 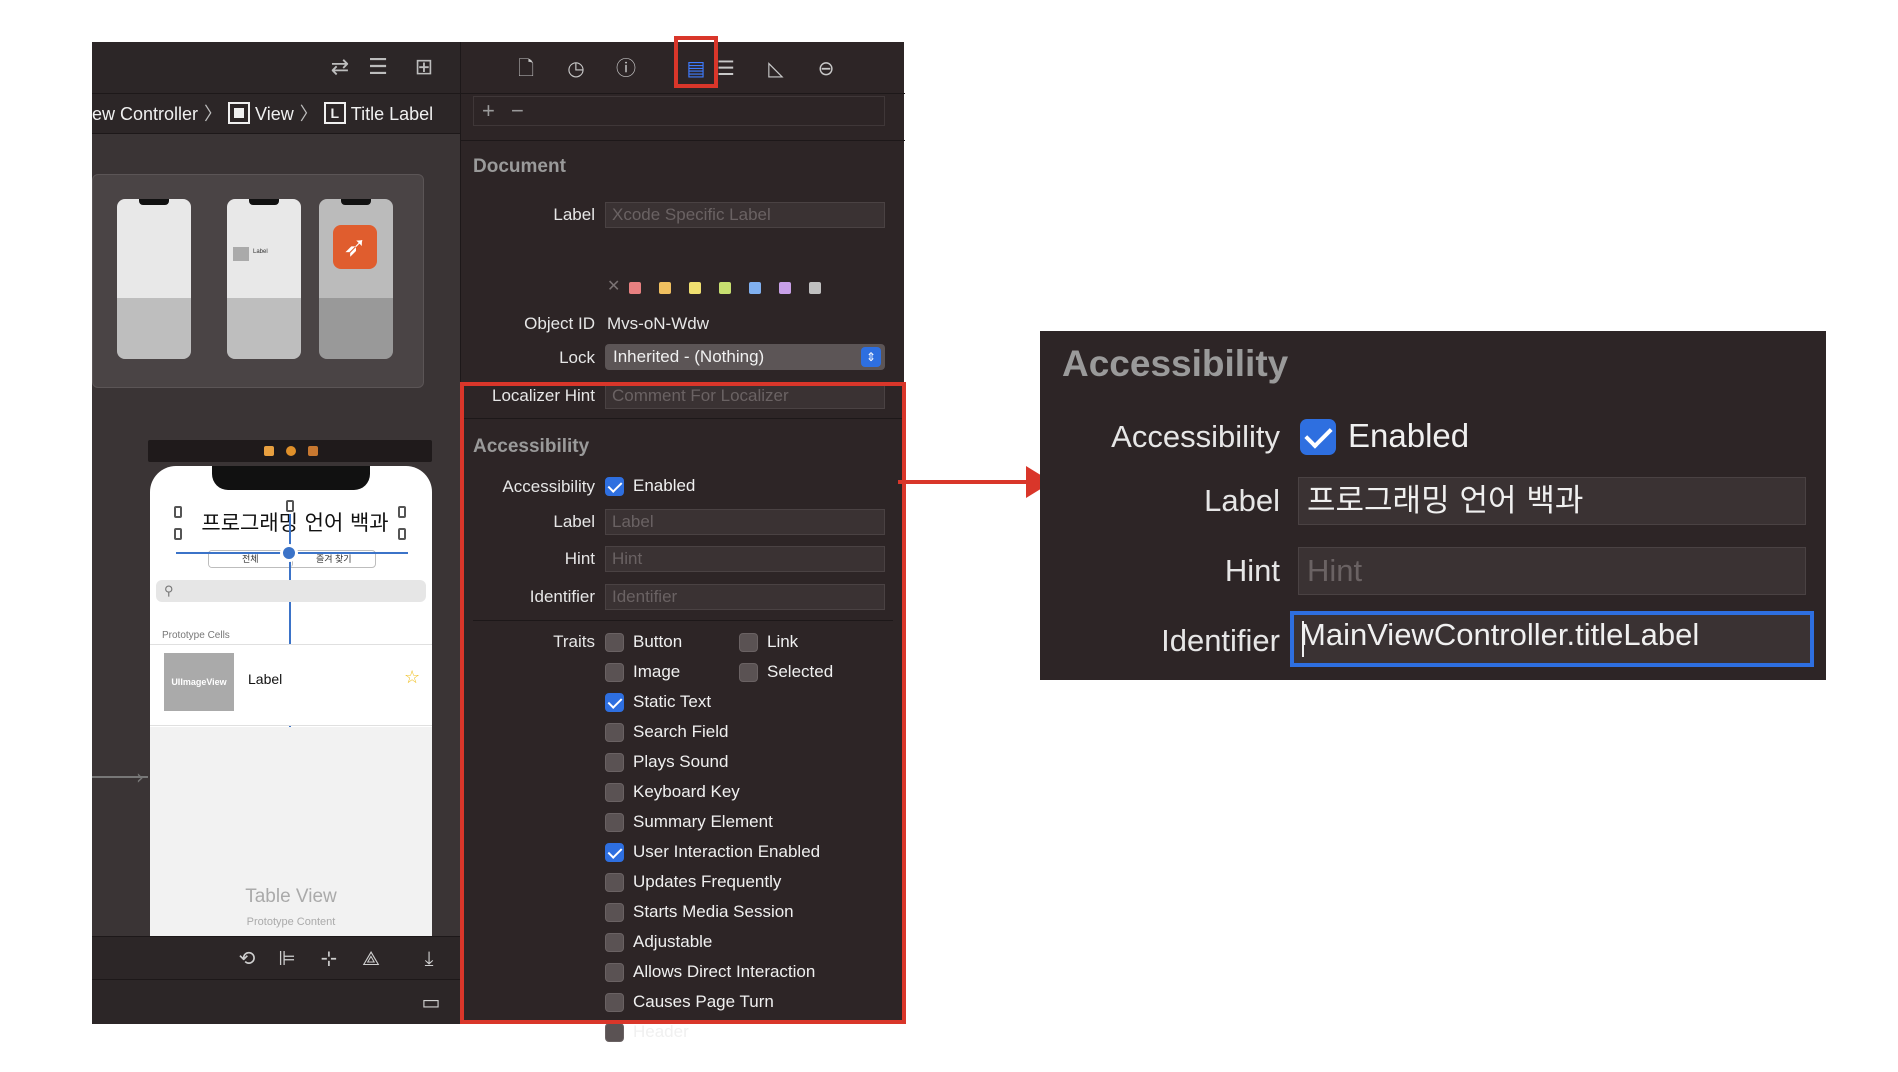 I want to click on minimap: Label ➶, so click(x=258, y=281).